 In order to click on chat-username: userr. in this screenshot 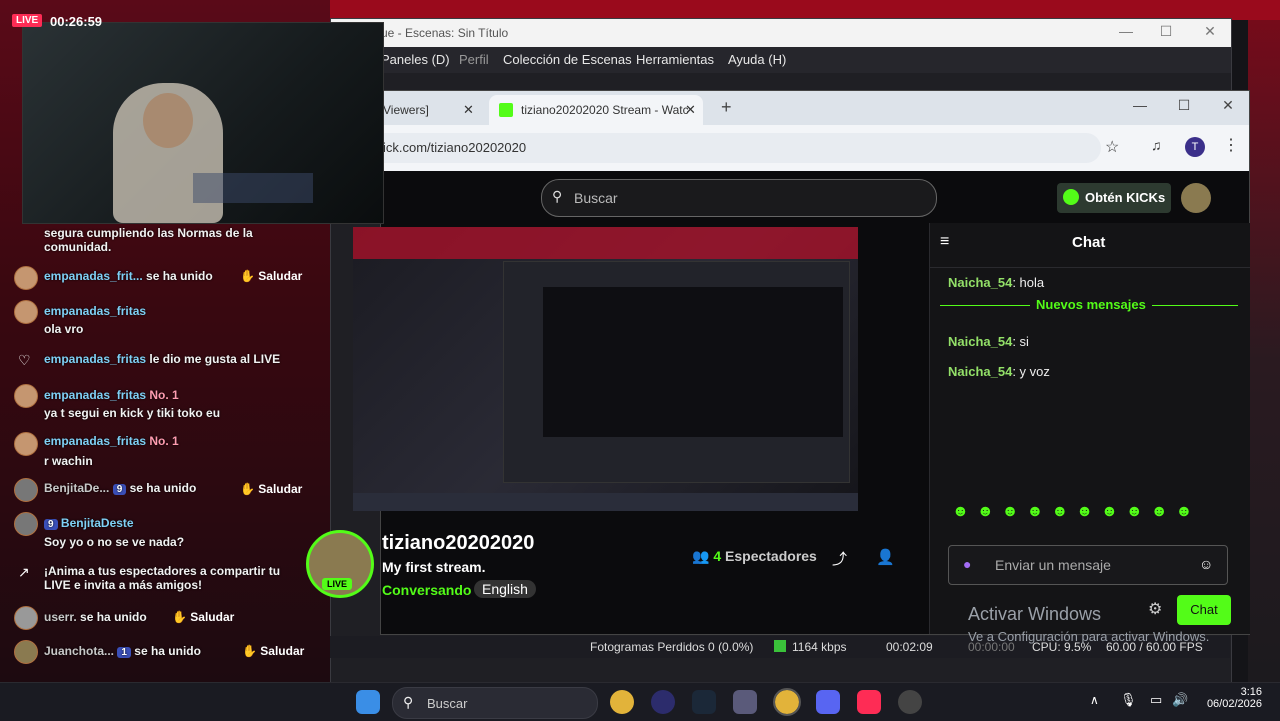, I will do `click(60, 617)`.